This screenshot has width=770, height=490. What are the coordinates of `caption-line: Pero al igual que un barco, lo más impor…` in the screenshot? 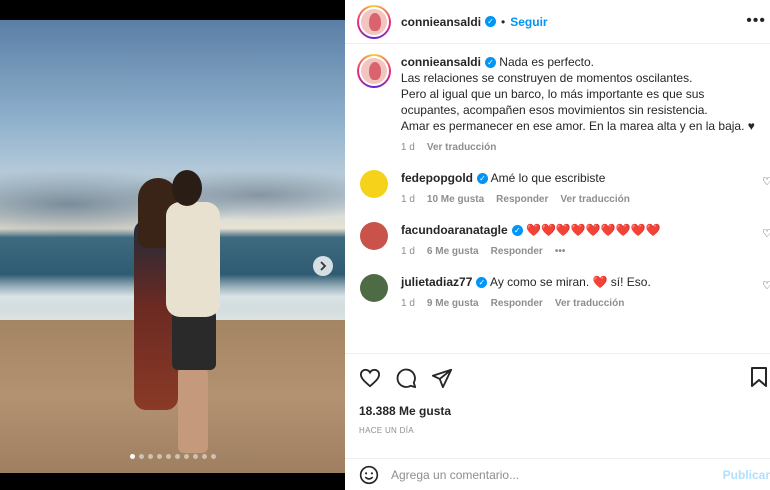 It's located at (552, 94).